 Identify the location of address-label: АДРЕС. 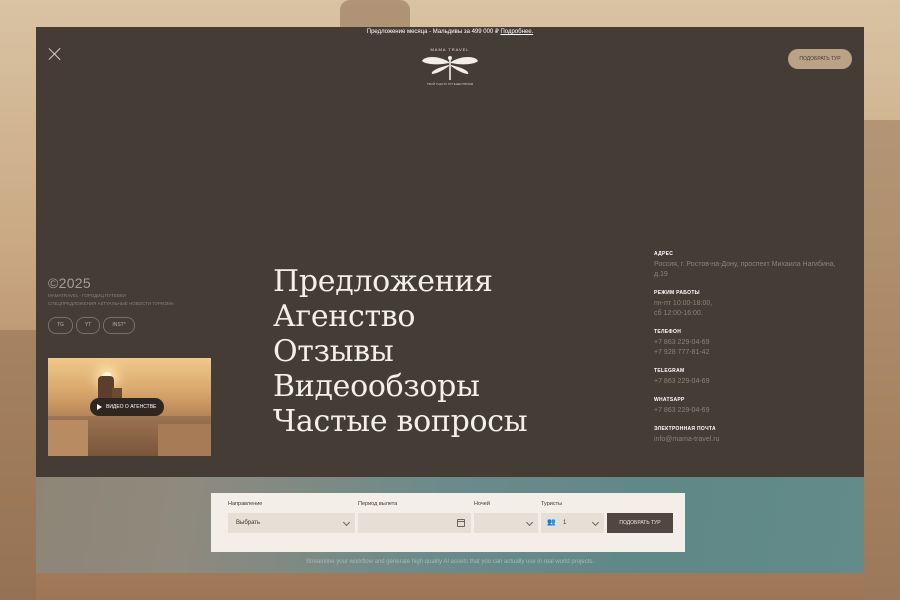
(664, 254).